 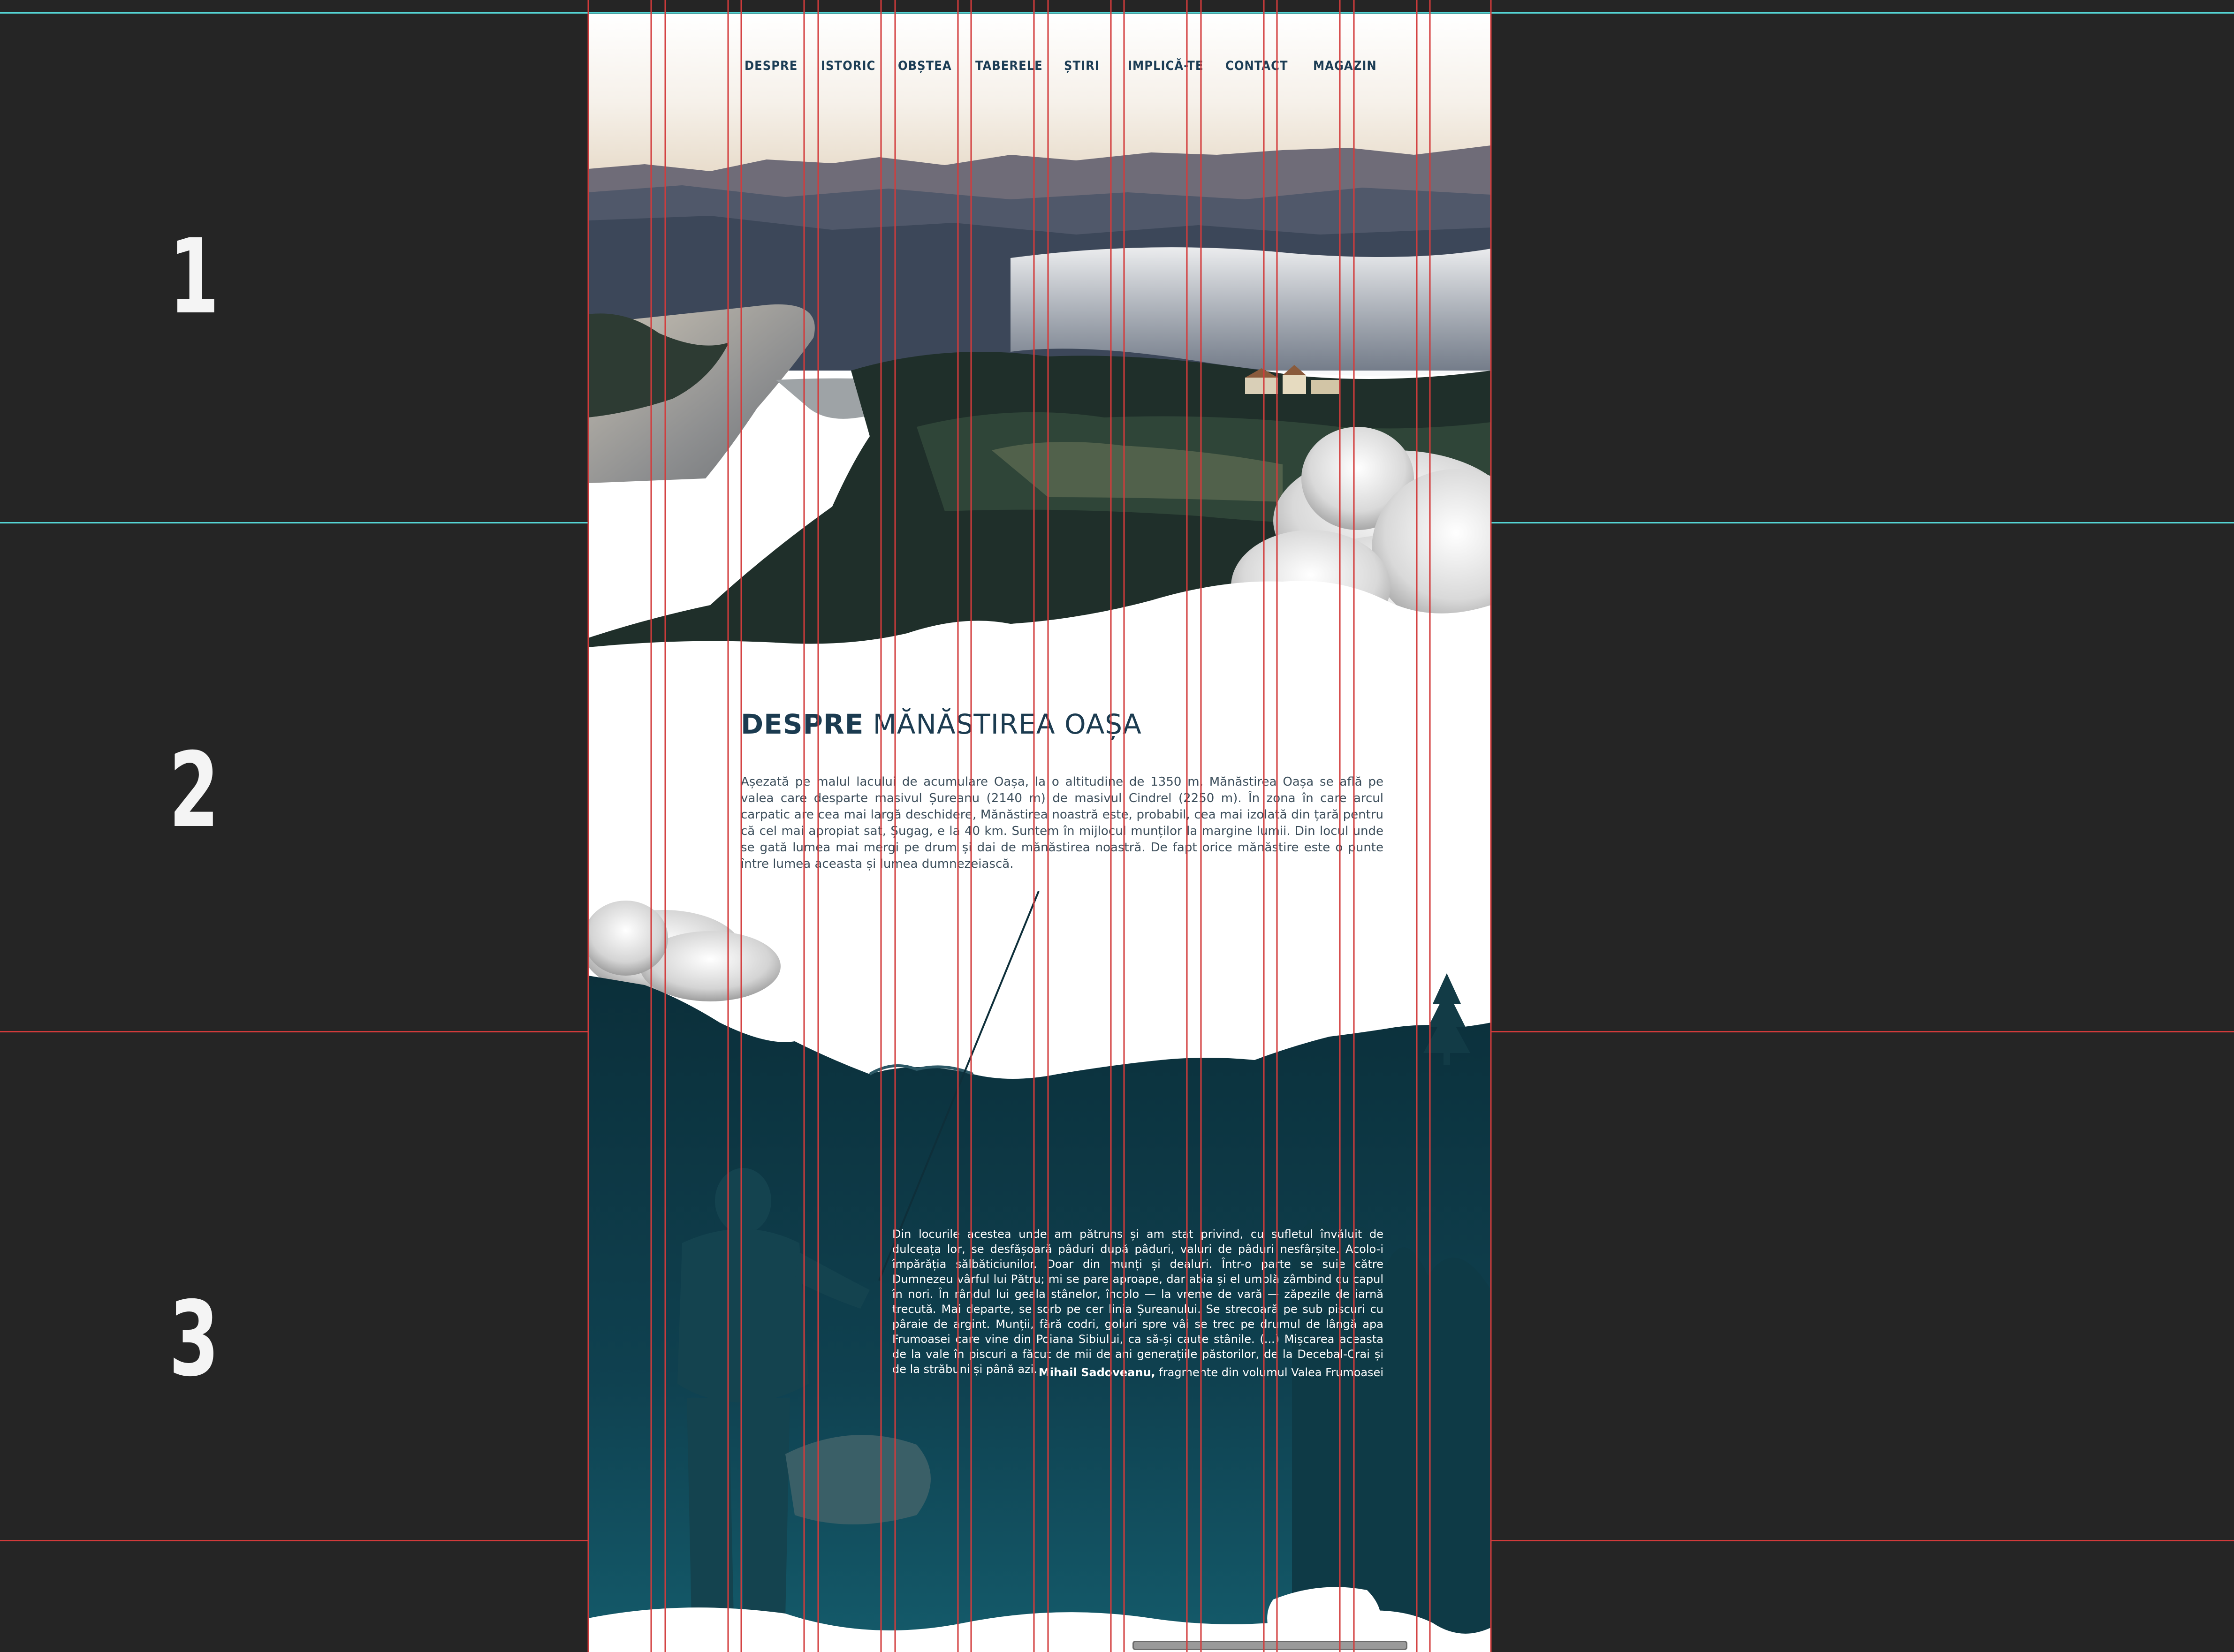 What do you see at coordinates (194, 790) in the screenshot?
I see `section-label-2: 2` at bounding box center [194, 790].